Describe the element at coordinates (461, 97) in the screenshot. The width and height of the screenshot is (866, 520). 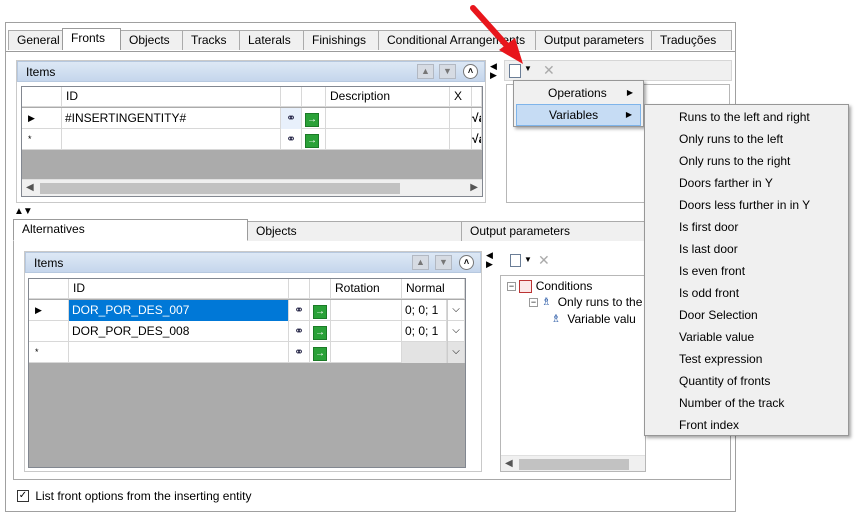
I see `col-x: X` at that location.